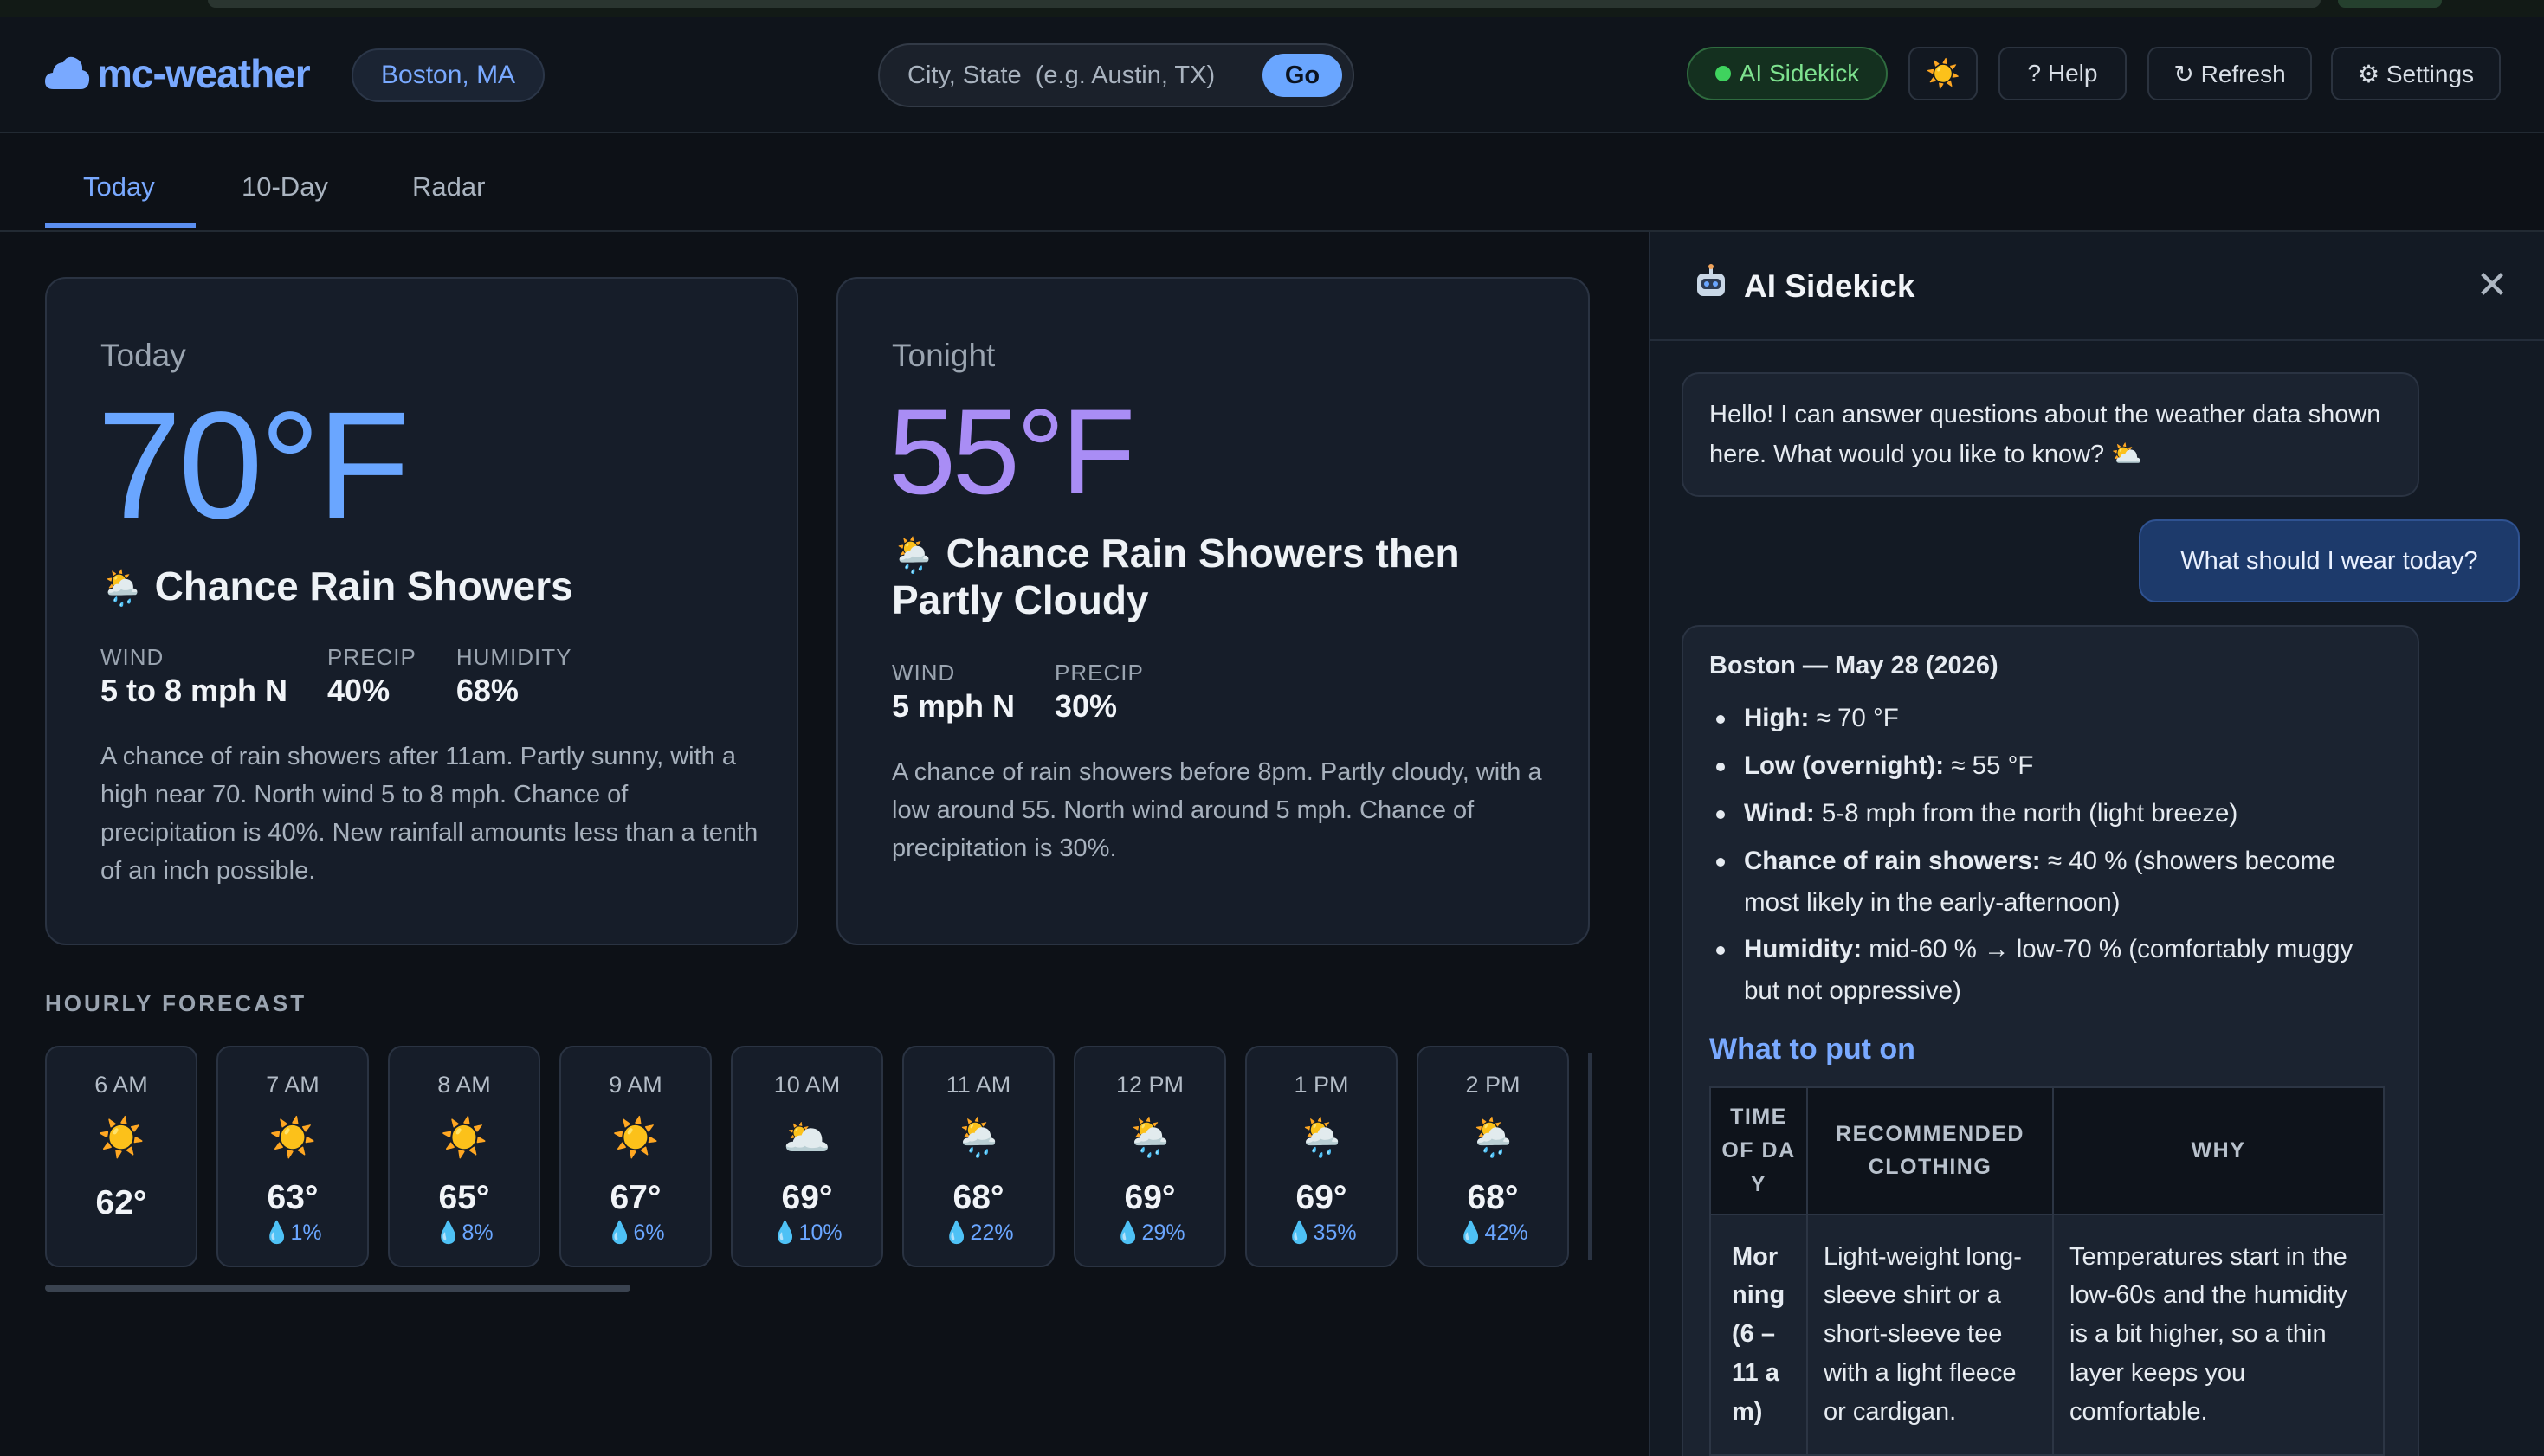 The width and height of the screenshot is (2544, 1456). I want to click on hour-temp: 68°, so click(978, 1197).